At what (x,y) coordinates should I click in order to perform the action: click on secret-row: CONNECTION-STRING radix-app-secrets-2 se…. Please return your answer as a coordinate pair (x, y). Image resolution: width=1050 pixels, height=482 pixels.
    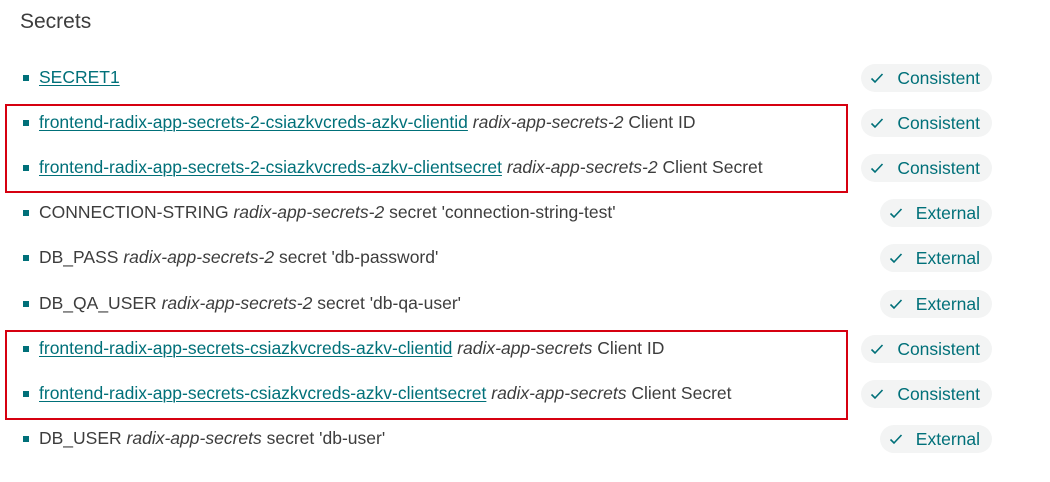
    Looking at the image, I should click on (525, 213).